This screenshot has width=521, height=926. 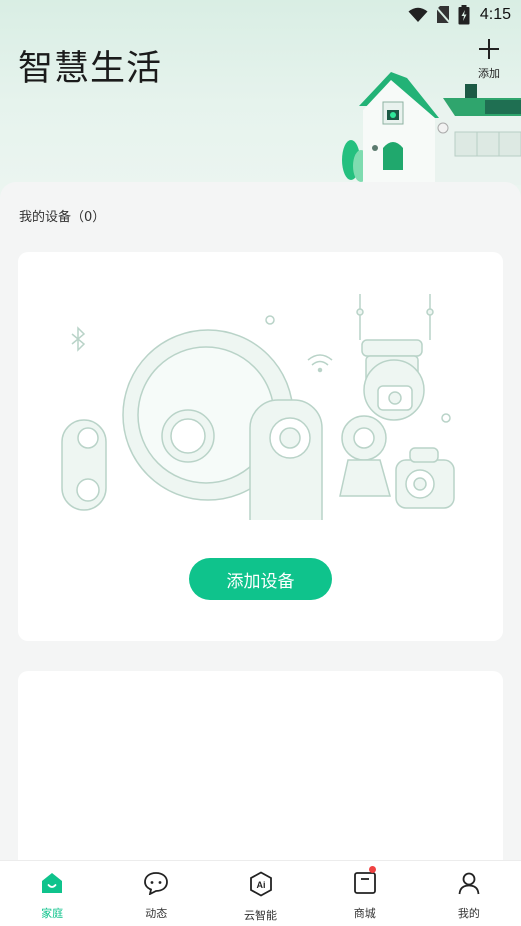 I want to click on tab-activity-label: 动态, so click(x=156, y=913).